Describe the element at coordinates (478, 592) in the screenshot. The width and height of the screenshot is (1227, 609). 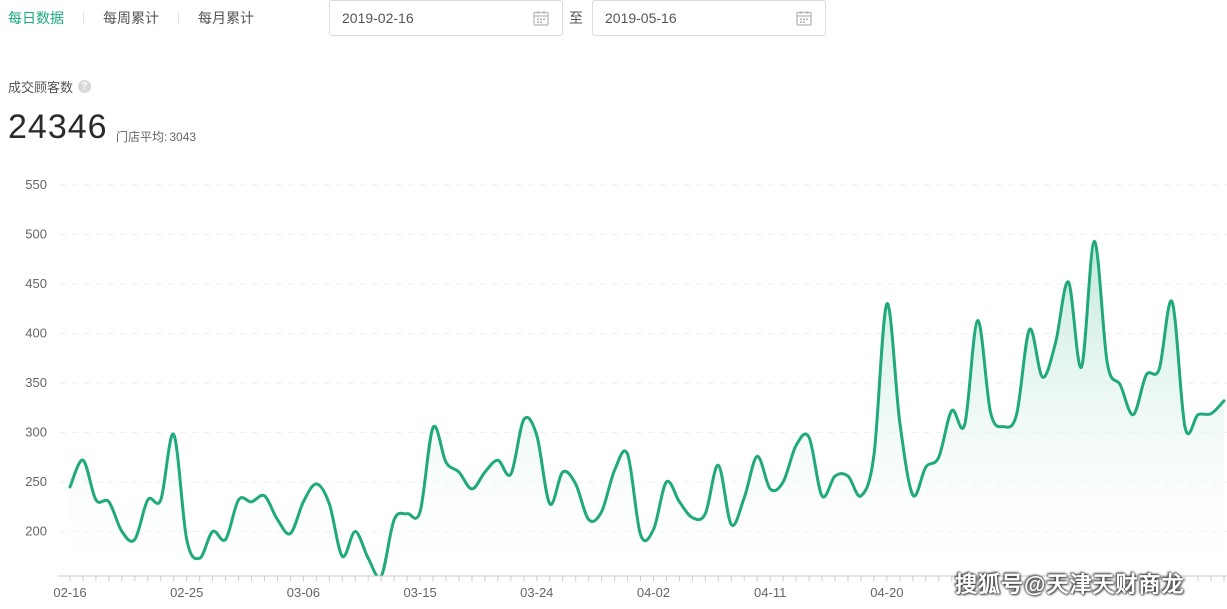
I see `x-axis-labels: 02-16 02-25 03-06 03-15 03-24 04-02 04-11 04-20` at that location.